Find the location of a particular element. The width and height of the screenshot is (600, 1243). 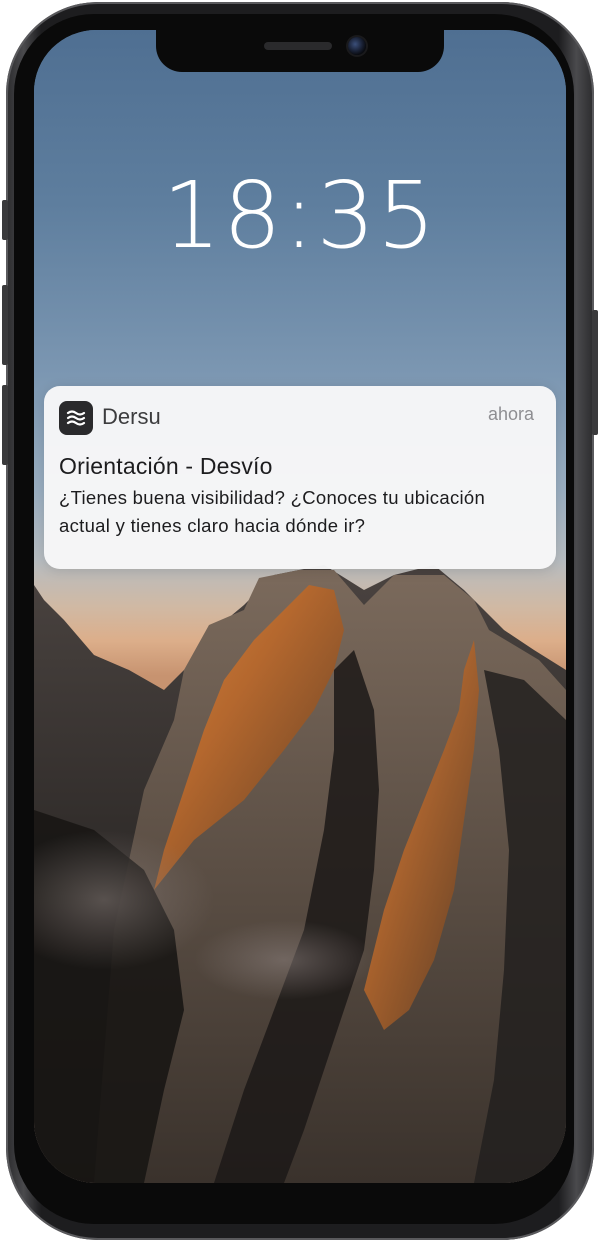

volume-down-button is located at coordinates (5, 425).